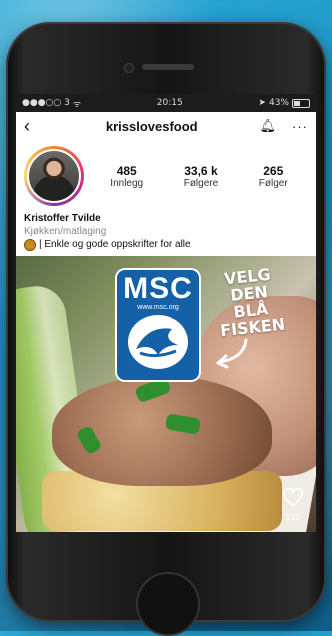 The width and height of the screenshot is (332, 636). Describe the element at coordinates (30, 244) in the screenshot. I see `coin-icon` at that location.